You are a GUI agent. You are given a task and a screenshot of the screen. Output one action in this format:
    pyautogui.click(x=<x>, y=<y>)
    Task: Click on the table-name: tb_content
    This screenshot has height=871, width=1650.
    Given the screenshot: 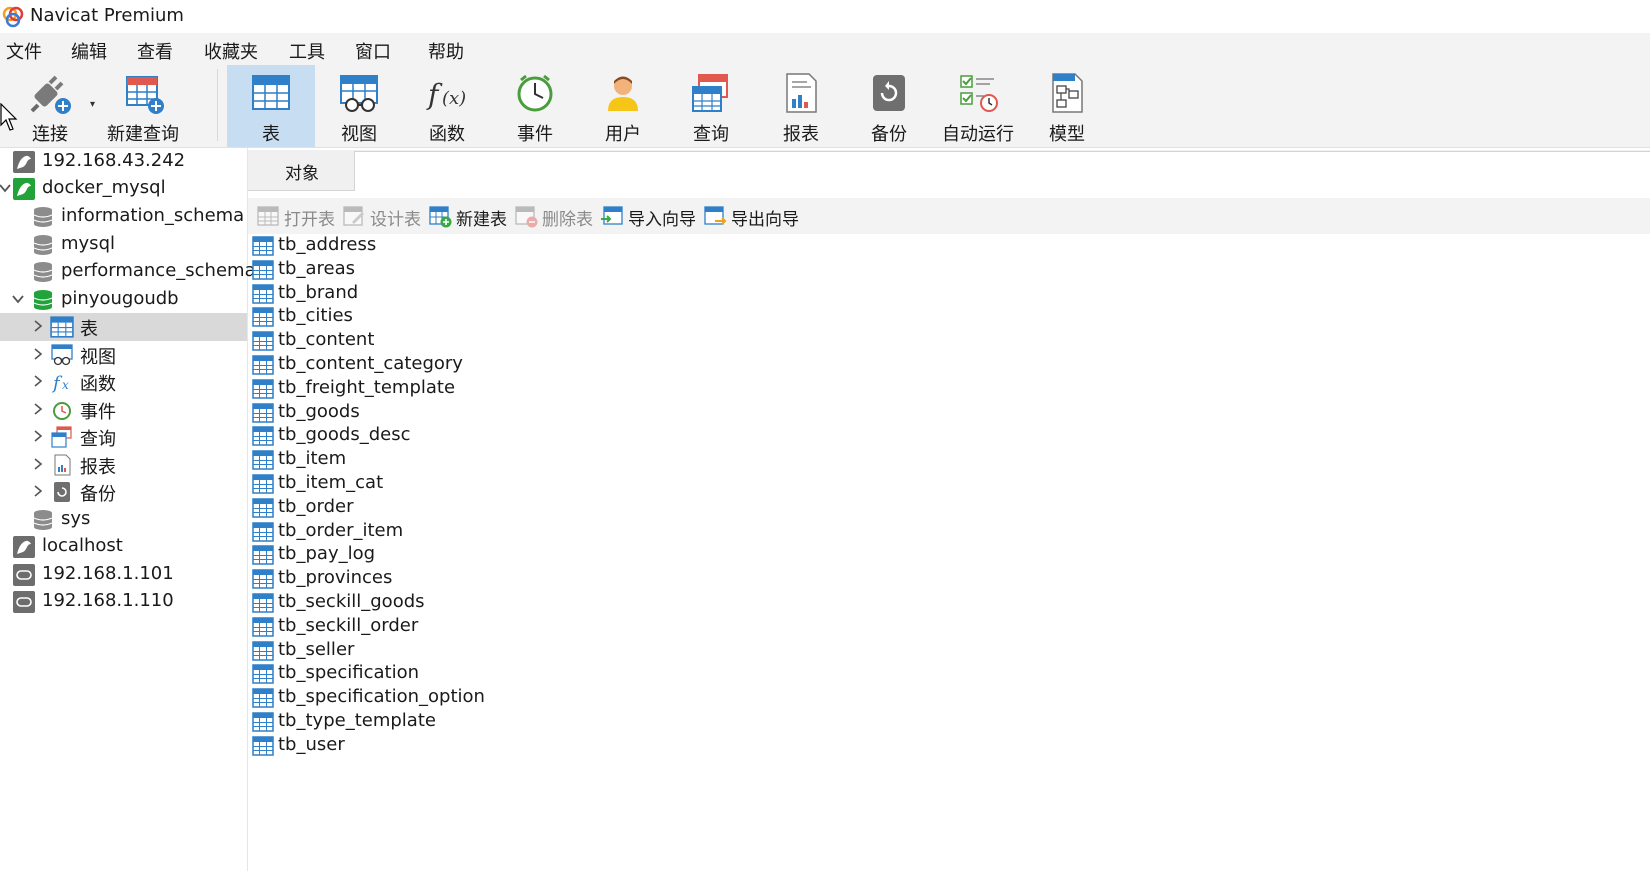 What is the action you would take?
    pyautogui.click(x=326, y=340)
    